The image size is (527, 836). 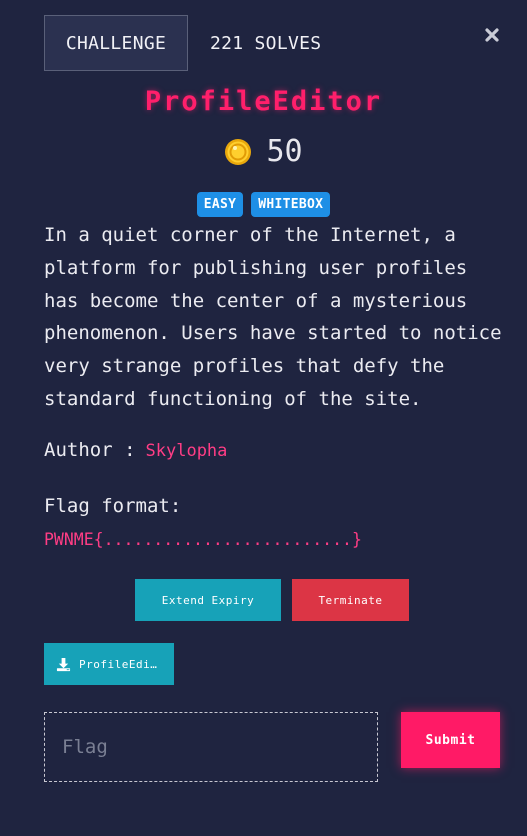 What do you see at coordinates (186, 451) in the screenshot?
I see `author-name: Skylopha` at bounding box center [186, 451].